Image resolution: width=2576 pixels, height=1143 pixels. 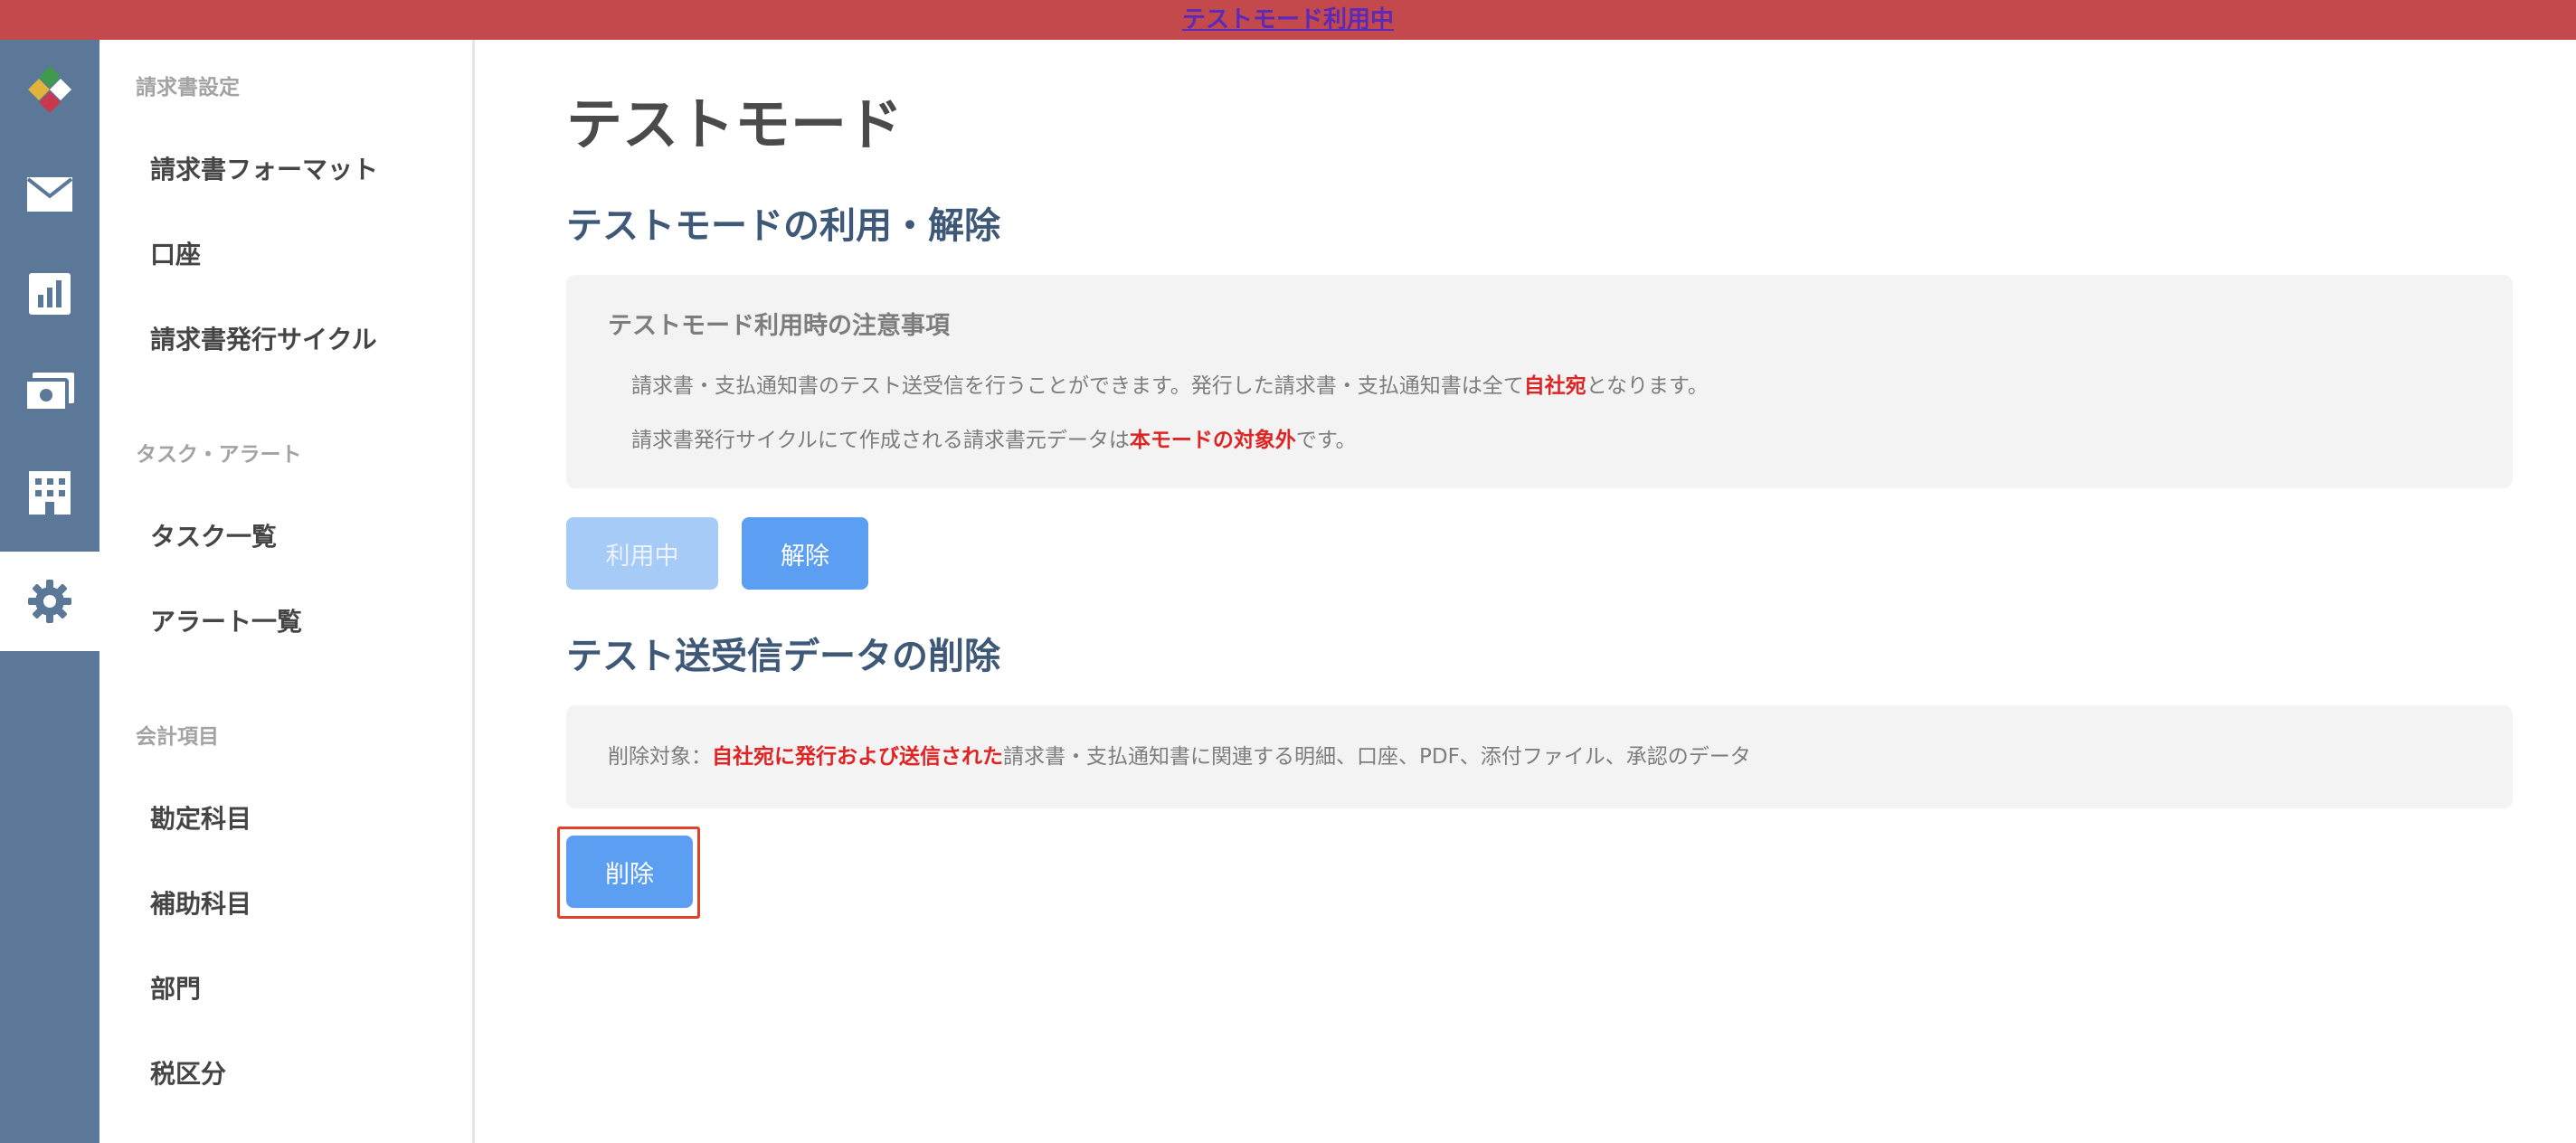 I want to click on delete-target-details: 請求書・支払通知書に関連する明細、口座、PDF、添付ファイル、承認のデータ, so click(x=1377, y=757).